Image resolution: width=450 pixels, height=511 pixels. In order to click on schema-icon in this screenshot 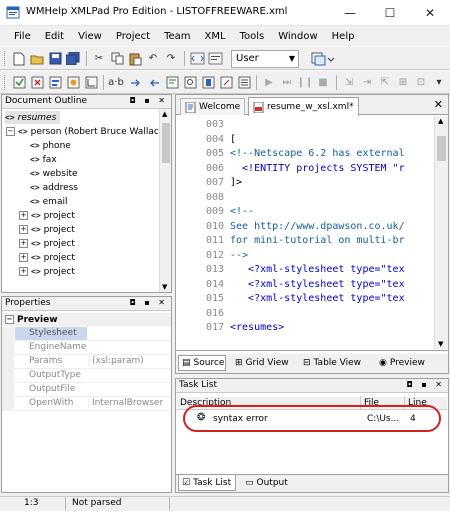, I will do `click(55, 82)`.